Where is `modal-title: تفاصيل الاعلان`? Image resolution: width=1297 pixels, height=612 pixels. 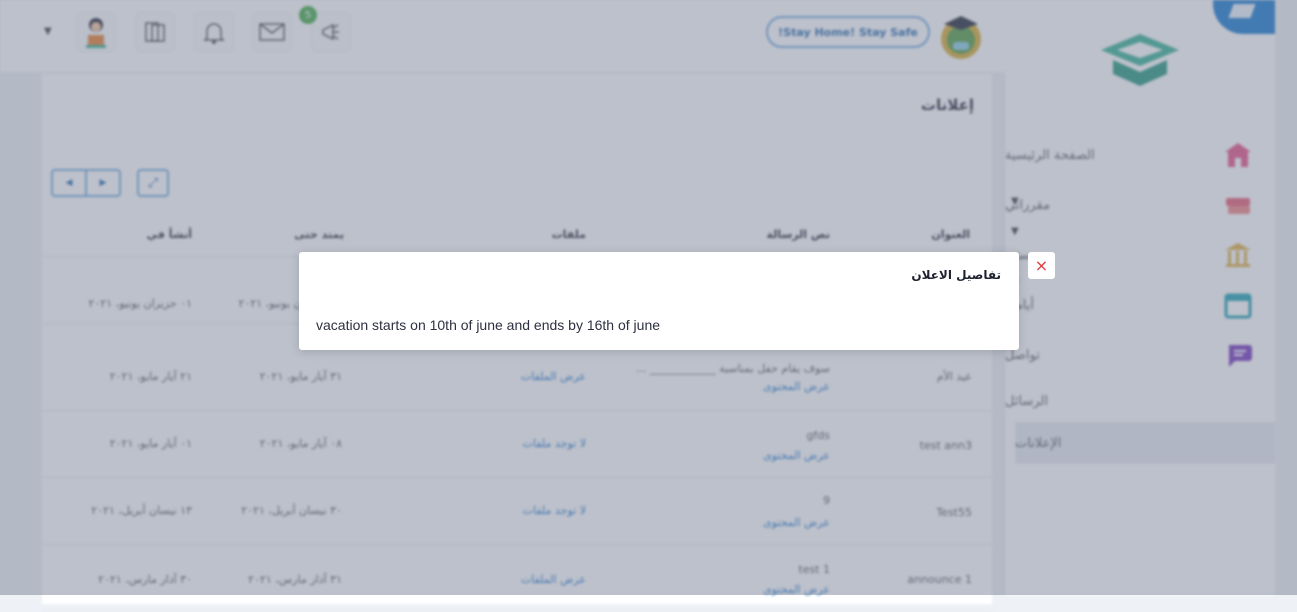
modal-title: تفاصيل الاعلان is located at coordinates (956, 275).